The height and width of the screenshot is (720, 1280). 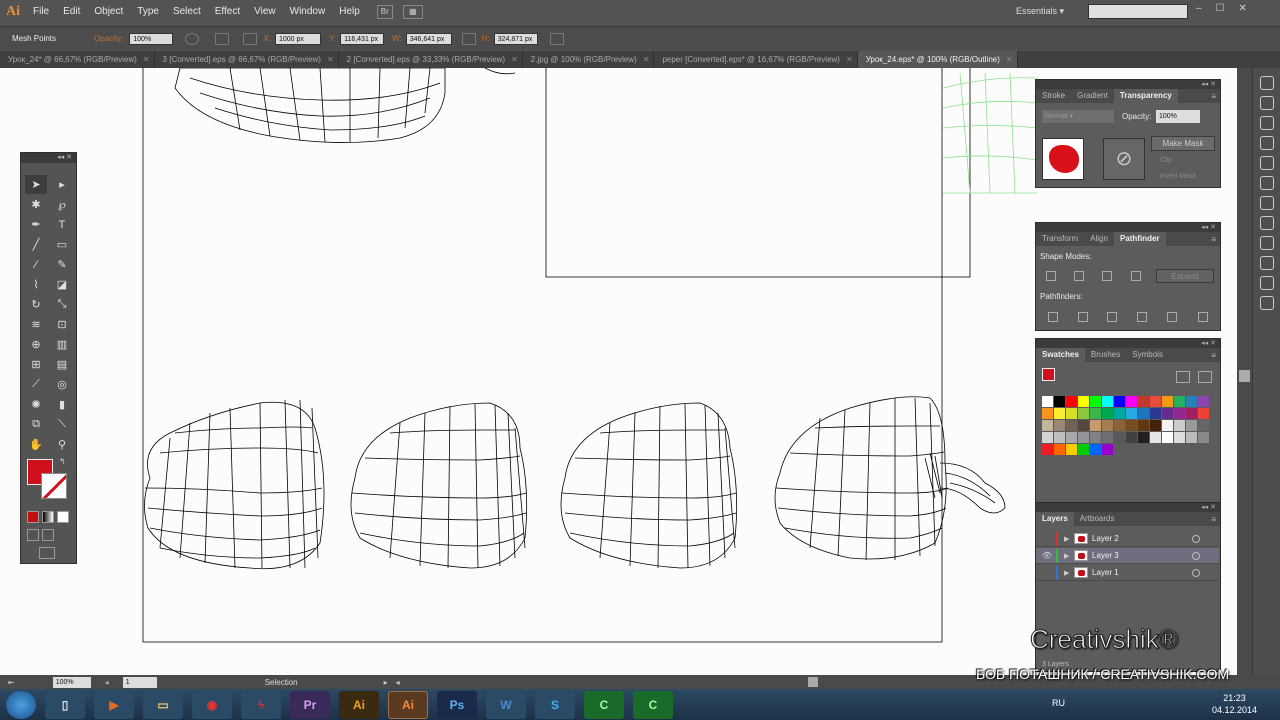 I want to click on invert-mask-checkbox: Invert Mask, so click(x=1178, y=176).